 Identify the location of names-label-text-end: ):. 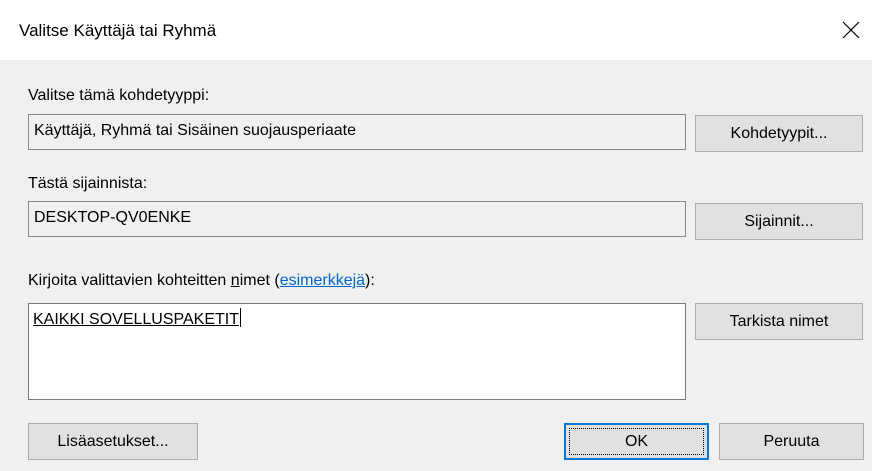
(370, 280).